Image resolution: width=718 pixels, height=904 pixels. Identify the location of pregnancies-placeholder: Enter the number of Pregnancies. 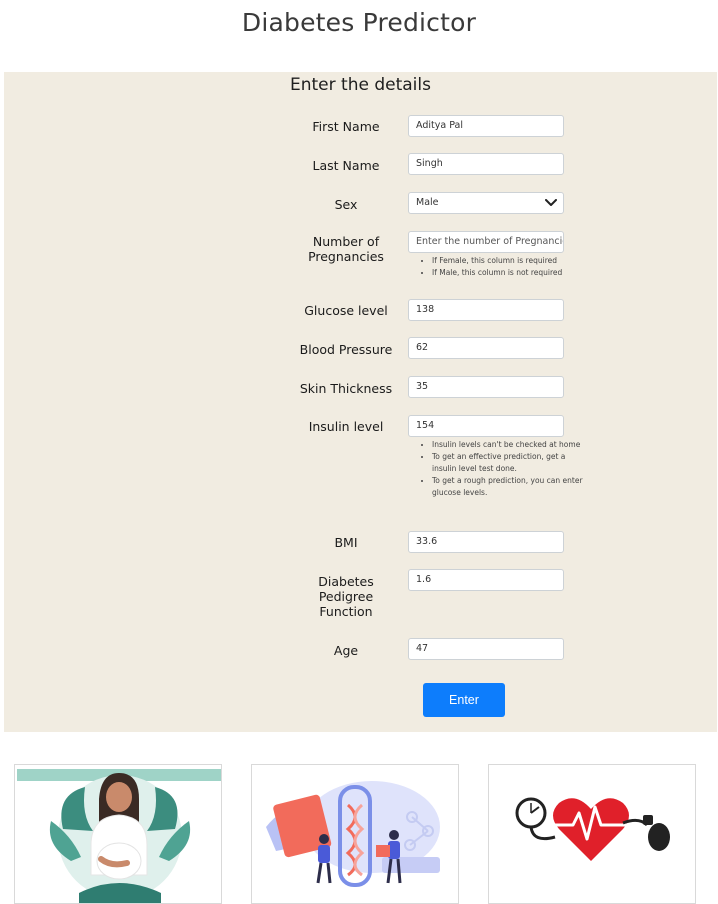
(490, 241).